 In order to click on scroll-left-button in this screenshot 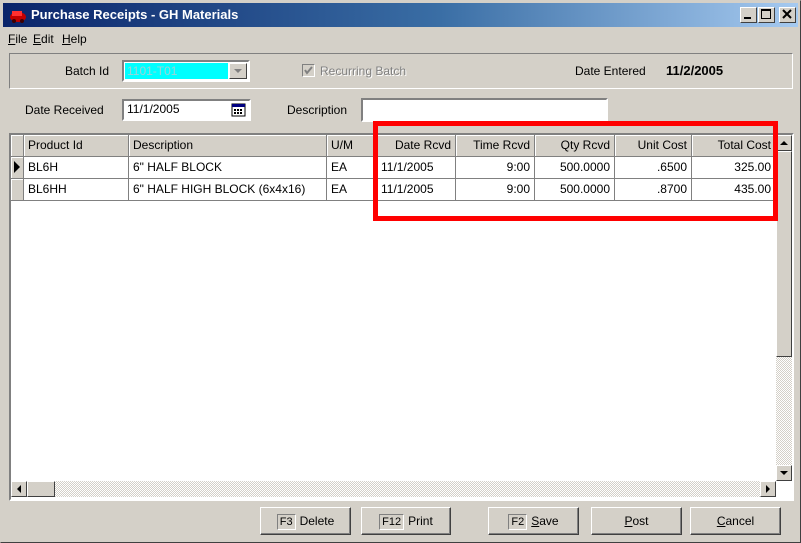, I will do `click(19, 489)`.